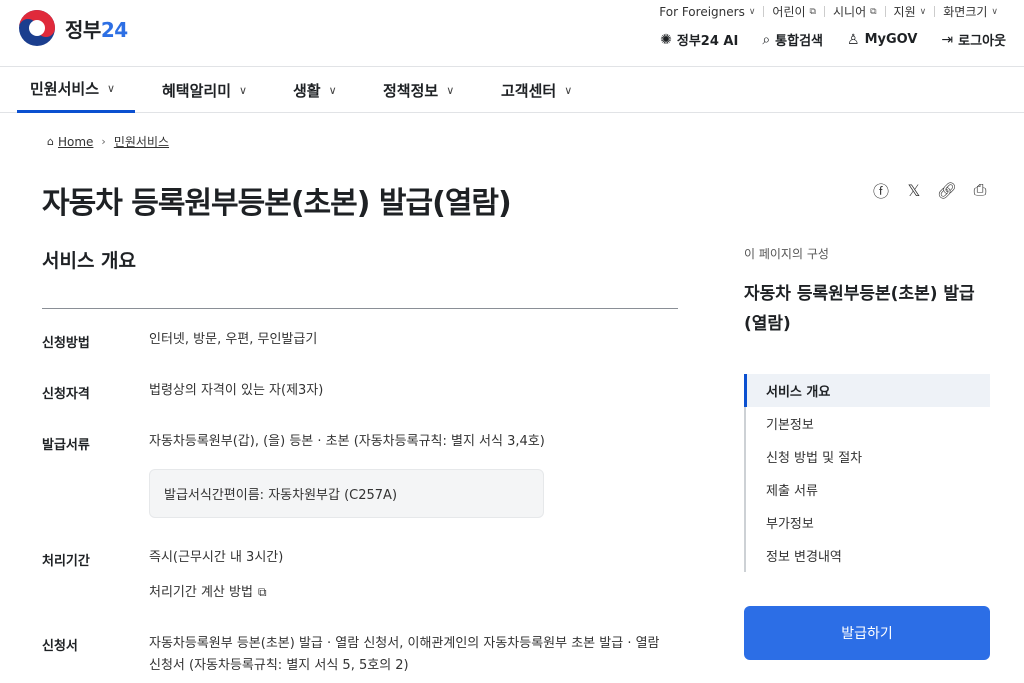 The width and height of the screenshot is (1024, 683). What do you see at coordinates (970, 11) in the screenshot?
I see `screen-size-menu: 화면크기 ∨` at bounding box center [970, 11].